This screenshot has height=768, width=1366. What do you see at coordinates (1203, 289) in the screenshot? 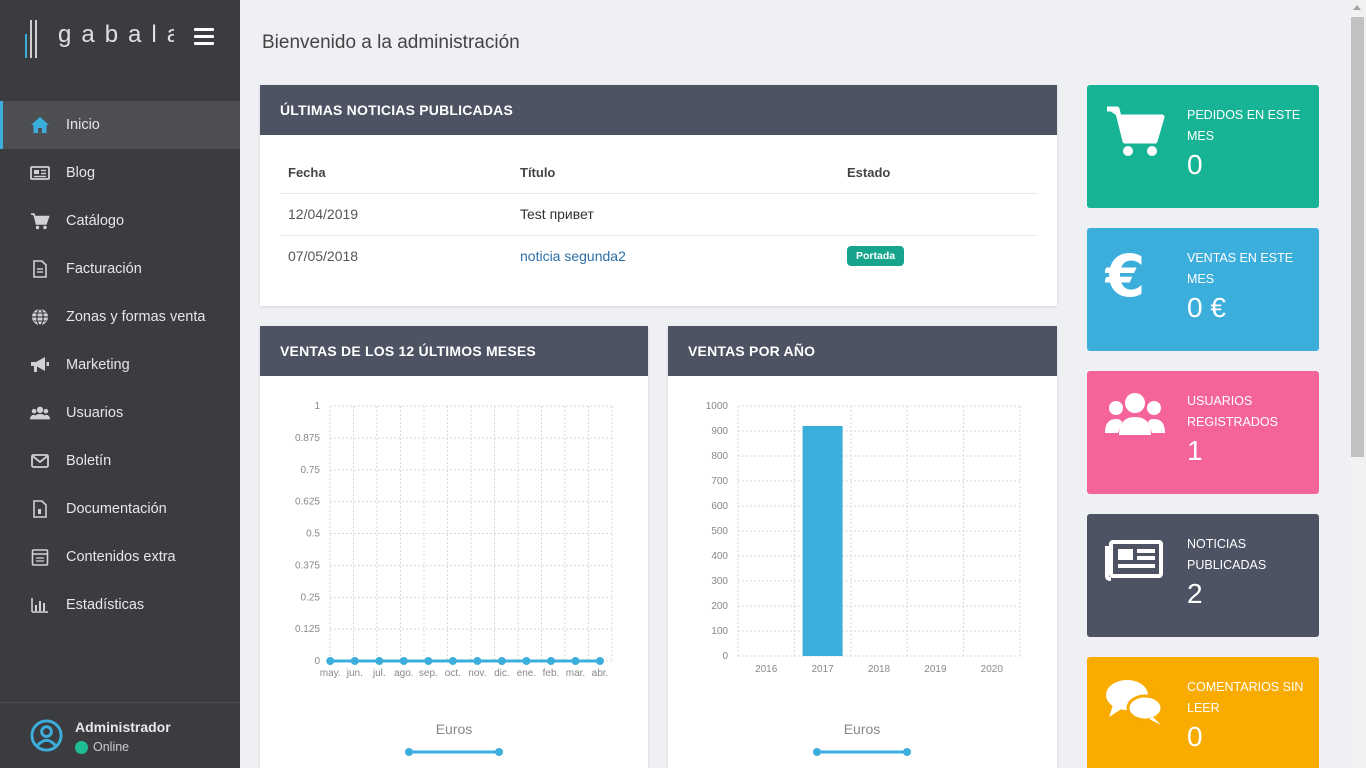
I see `sales-card: € VENTAS EN ESTE MES 0 €` at bounding box center [1203, 289].